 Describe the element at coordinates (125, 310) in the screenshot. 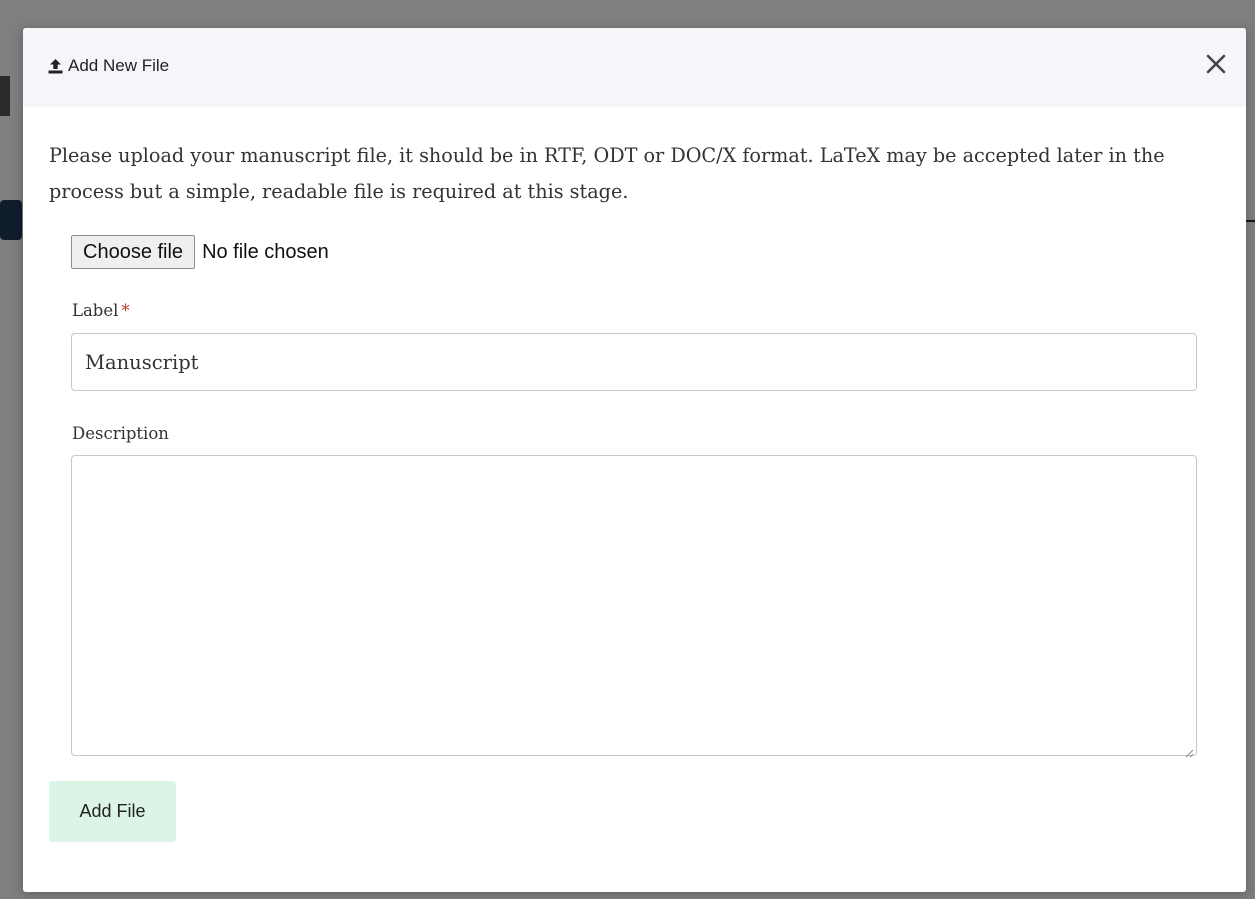

I see `required-marker: *` at that location.